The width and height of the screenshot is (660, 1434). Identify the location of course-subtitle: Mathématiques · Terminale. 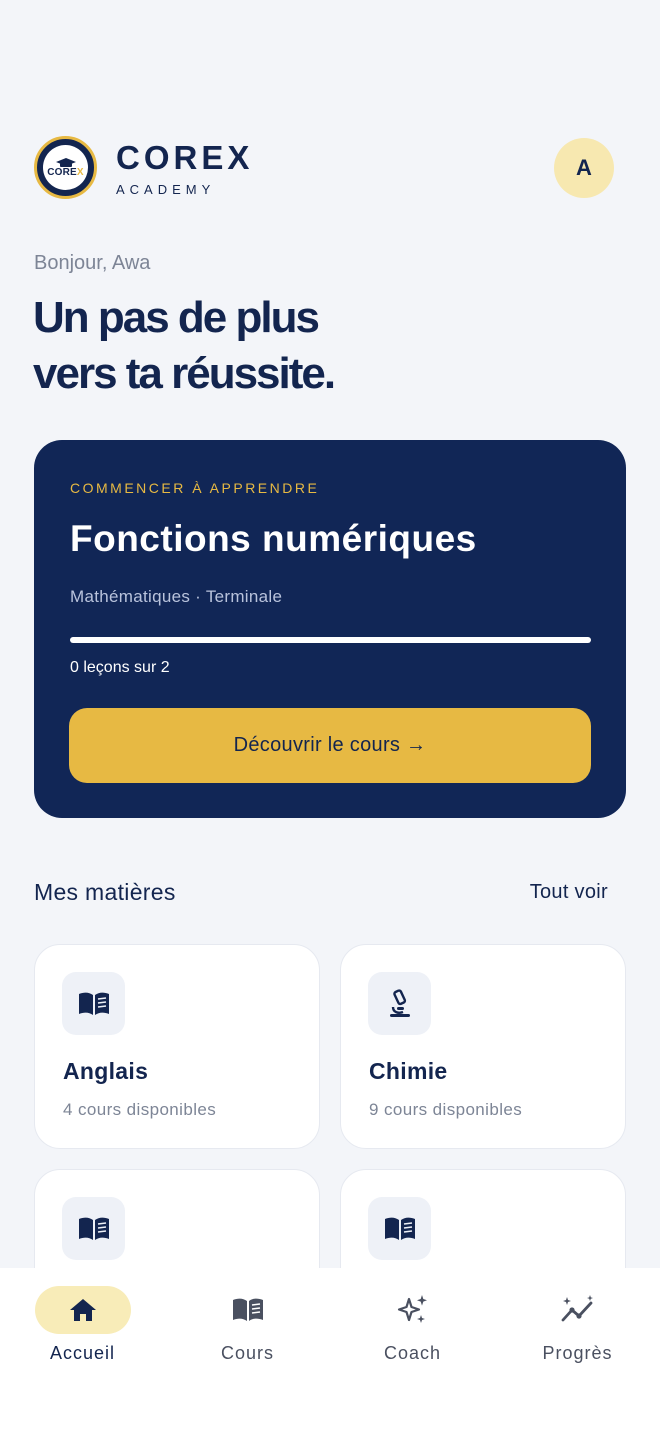
(176, 596).